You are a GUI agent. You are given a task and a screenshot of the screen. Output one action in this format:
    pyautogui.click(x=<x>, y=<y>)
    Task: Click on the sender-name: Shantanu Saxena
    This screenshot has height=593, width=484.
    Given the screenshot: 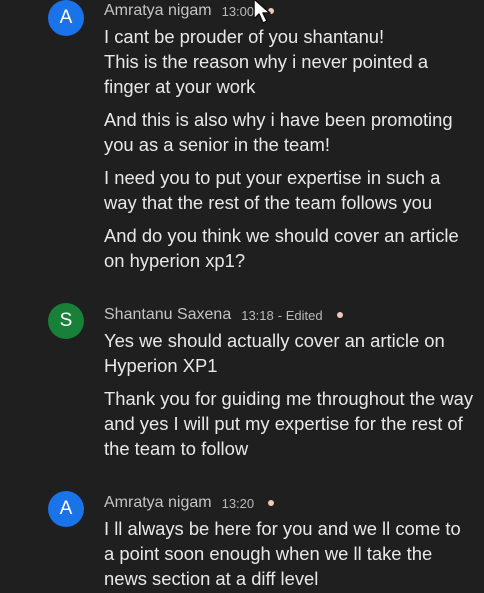 What is the action you would take?
    pyautogui.click(x=167, y=315)
    